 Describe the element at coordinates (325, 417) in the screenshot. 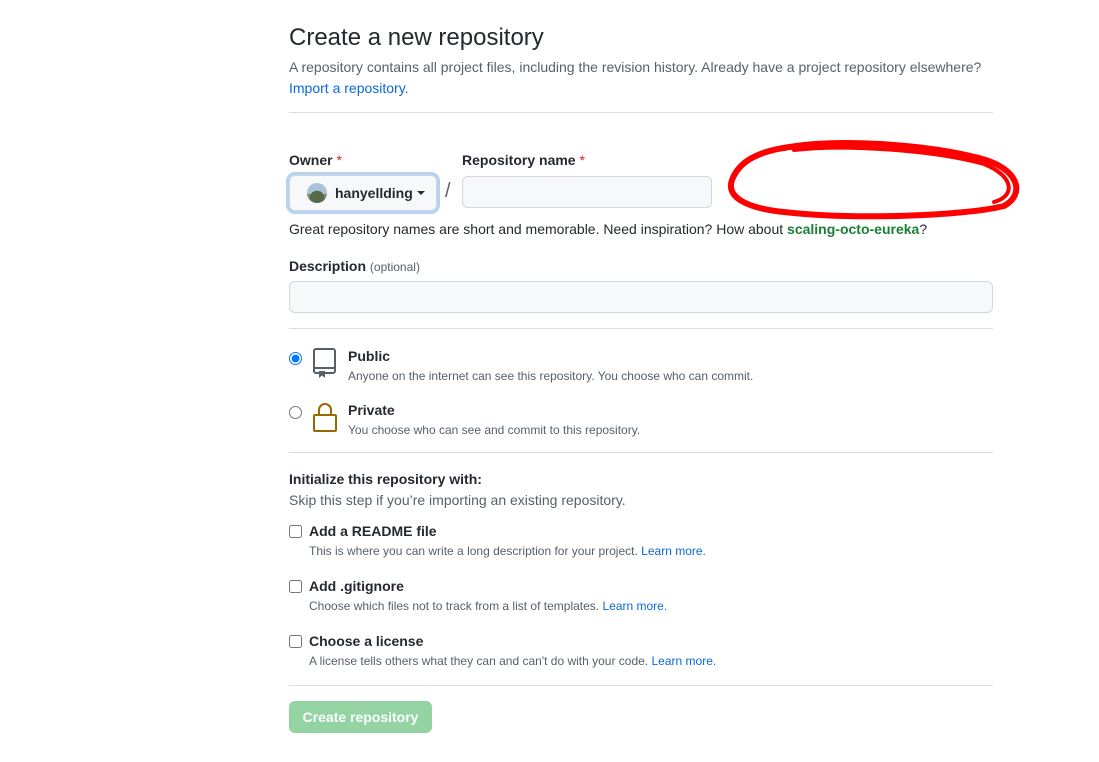

I see `lock-icon` at that location.